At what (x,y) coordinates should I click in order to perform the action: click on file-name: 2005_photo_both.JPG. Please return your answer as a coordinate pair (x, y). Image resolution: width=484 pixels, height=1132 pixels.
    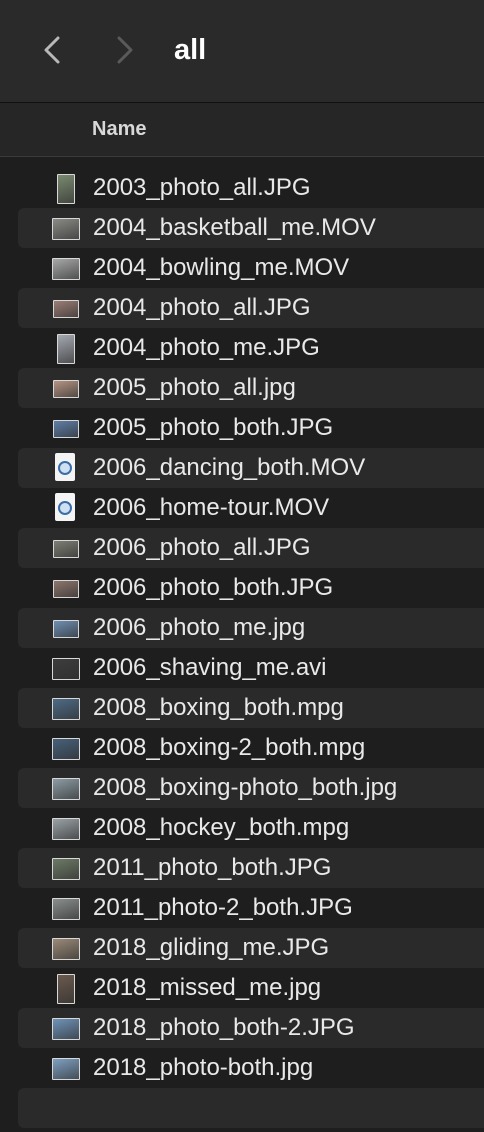
    Looking at the image, I should click on (213, 427).